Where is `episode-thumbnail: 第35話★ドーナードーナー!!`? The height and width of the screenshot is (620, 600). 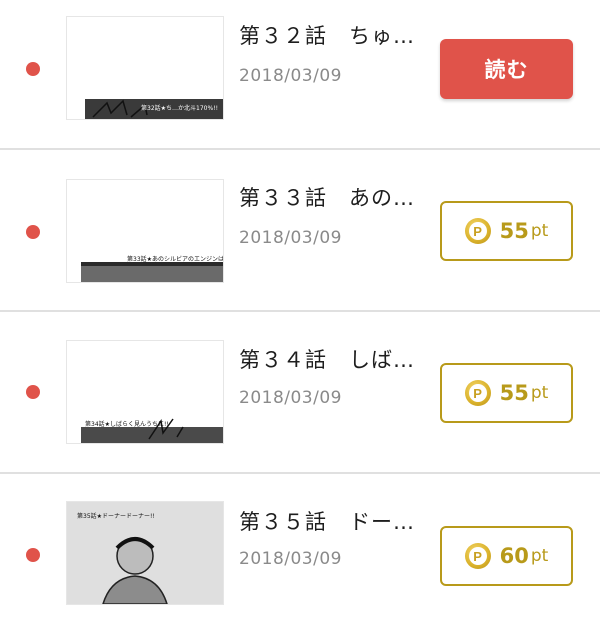
episode-thumbnail: 第35話★ドーナードーナー!! is located at coordinates (145, 553).